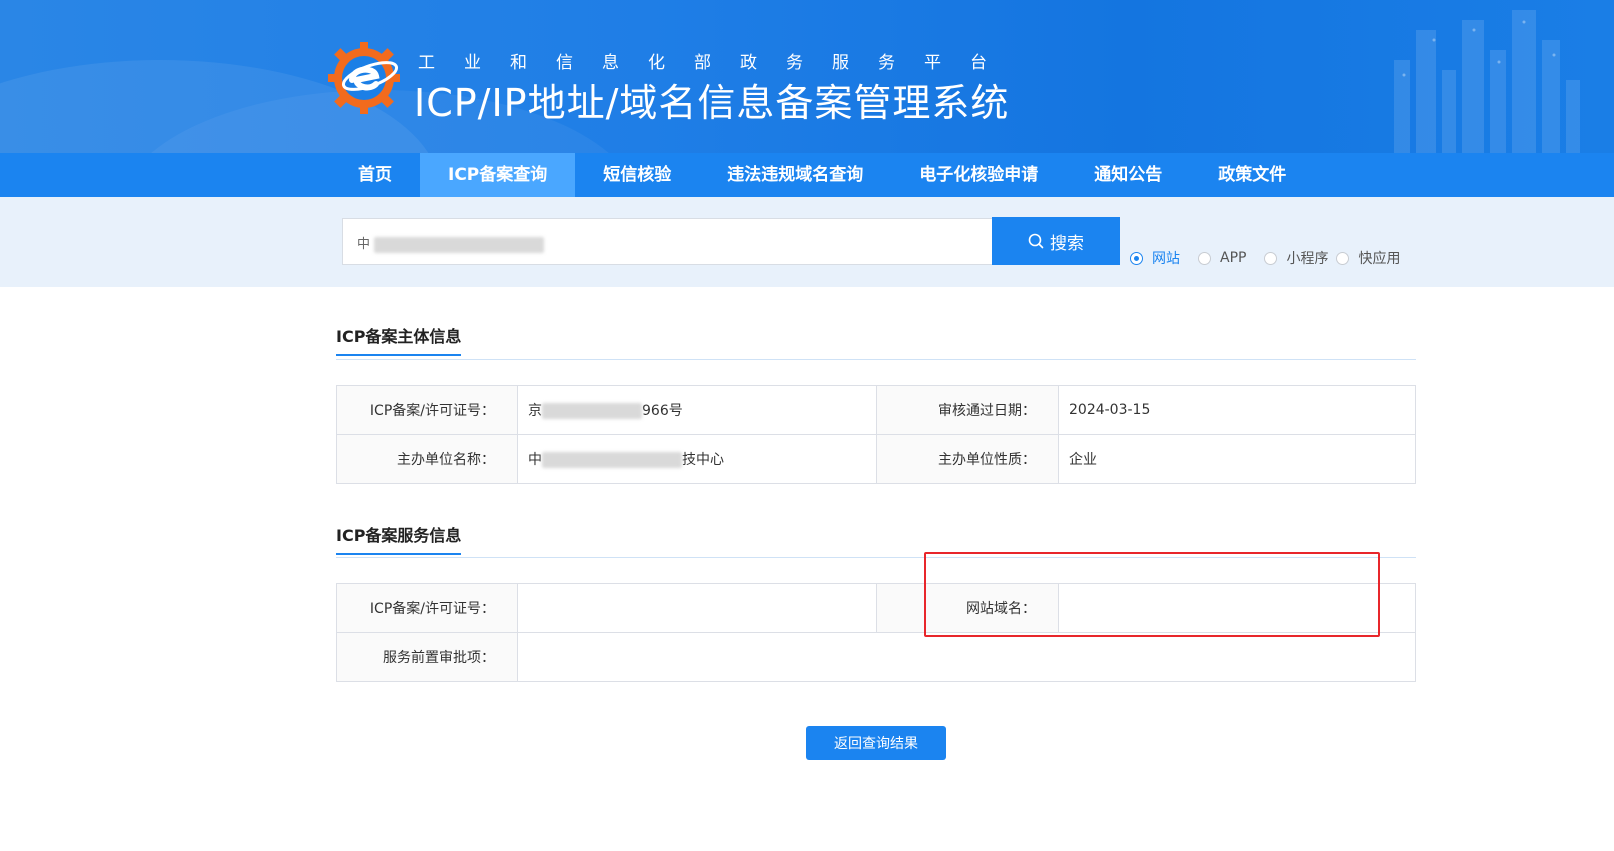  I want to click on organizer-type-value: 企业, so click(1237, 459).